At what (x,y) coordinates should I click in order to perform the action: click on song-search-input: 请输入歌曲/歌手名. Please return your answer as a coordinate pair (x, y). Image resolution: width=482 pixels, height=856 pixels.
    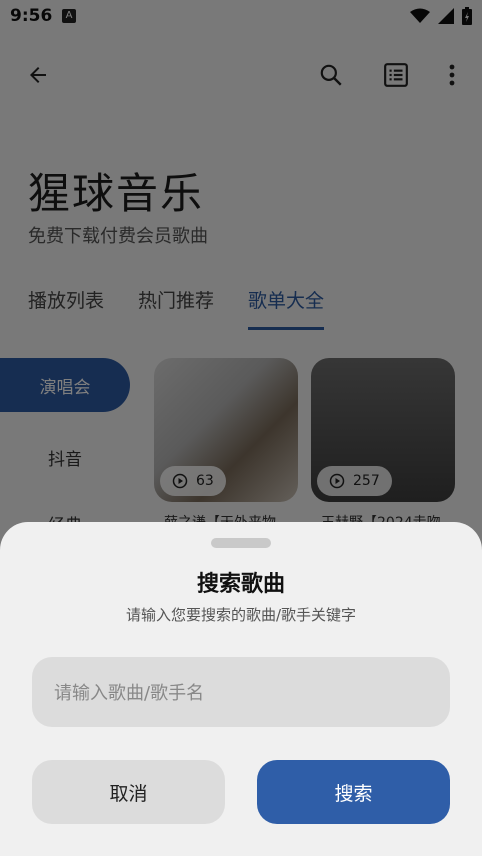
    Looking at the image, I should click on (241, 692).